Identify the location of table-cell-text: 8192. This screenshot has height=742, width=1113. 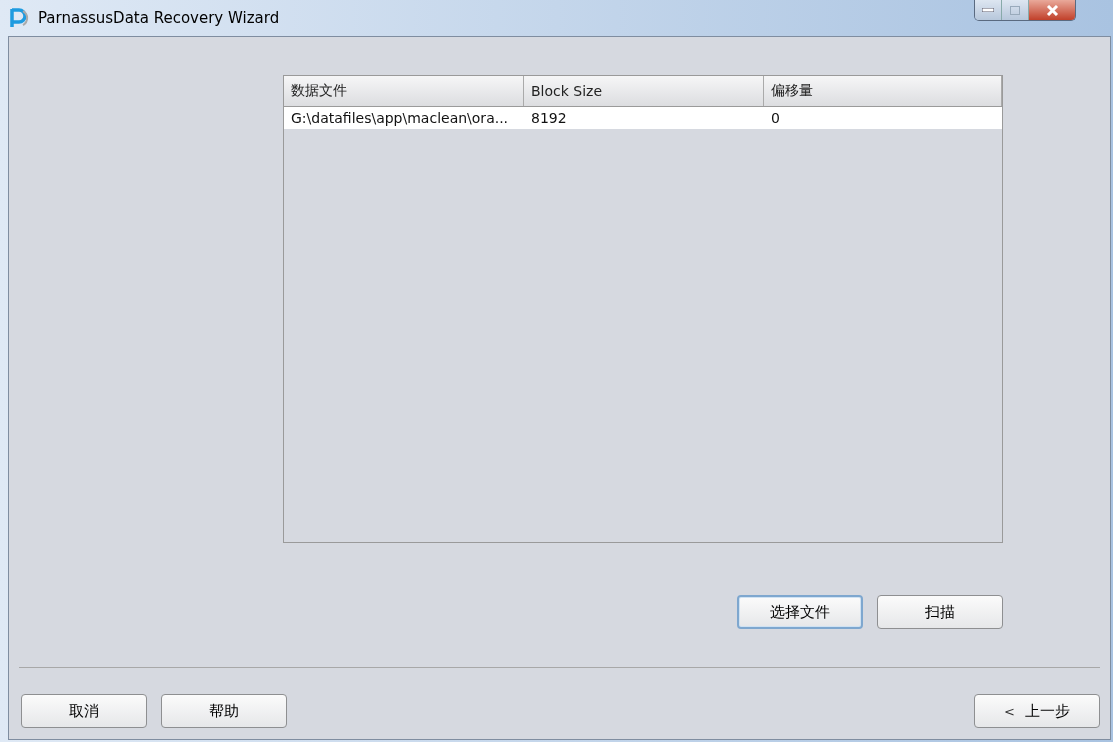
(549, 118).